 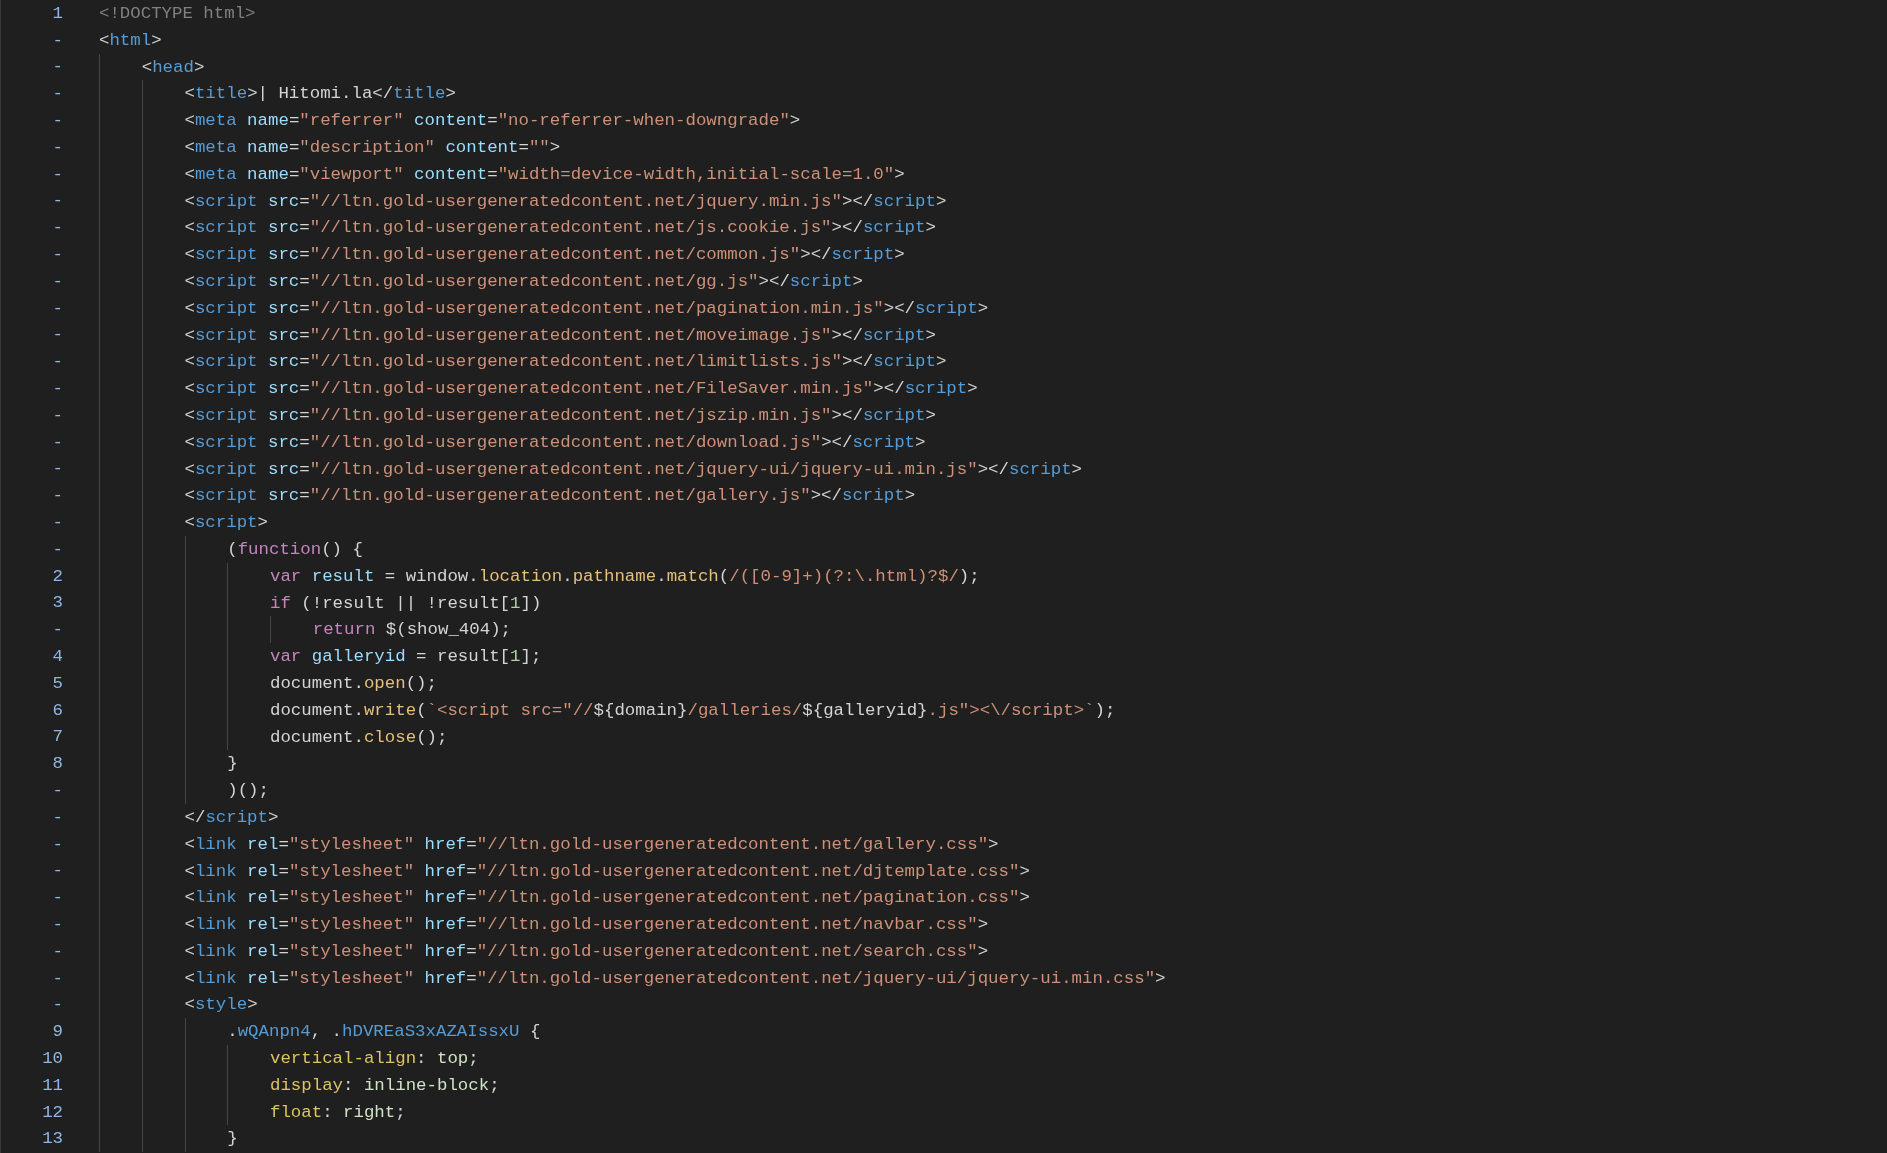 I want to click on line-number: 10, so click(x=52, y=1058).